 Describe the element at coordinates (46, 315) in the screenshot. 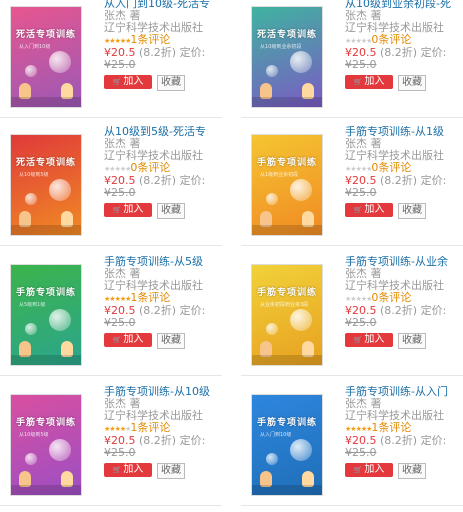

I see `book-cover-image: 手筋专项训练 从5级到1级` at that location.